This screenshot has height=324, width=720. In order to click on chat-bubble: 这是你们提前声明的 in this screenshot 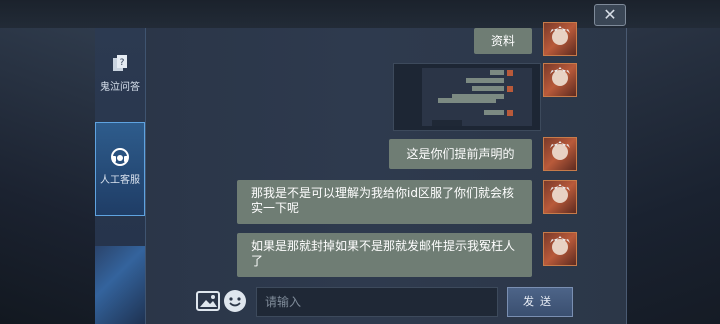, I will do `click(460, 154)`.